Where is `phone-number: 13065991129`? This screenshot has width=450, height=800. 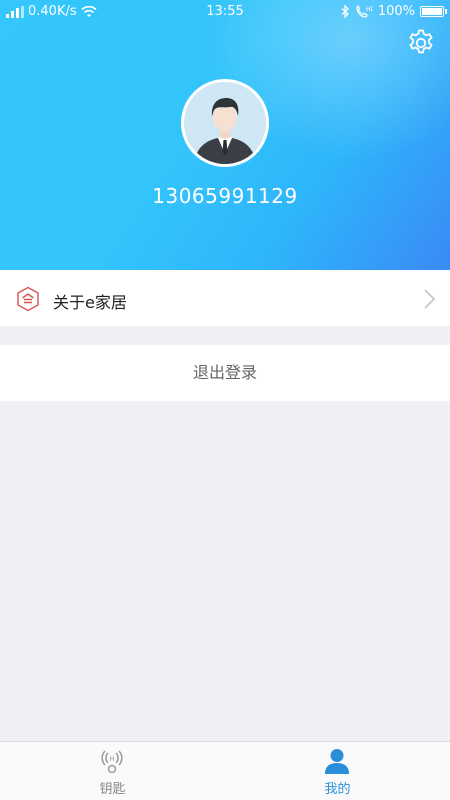 phone-number: 13065991129 is located at coordinates (225, 196).